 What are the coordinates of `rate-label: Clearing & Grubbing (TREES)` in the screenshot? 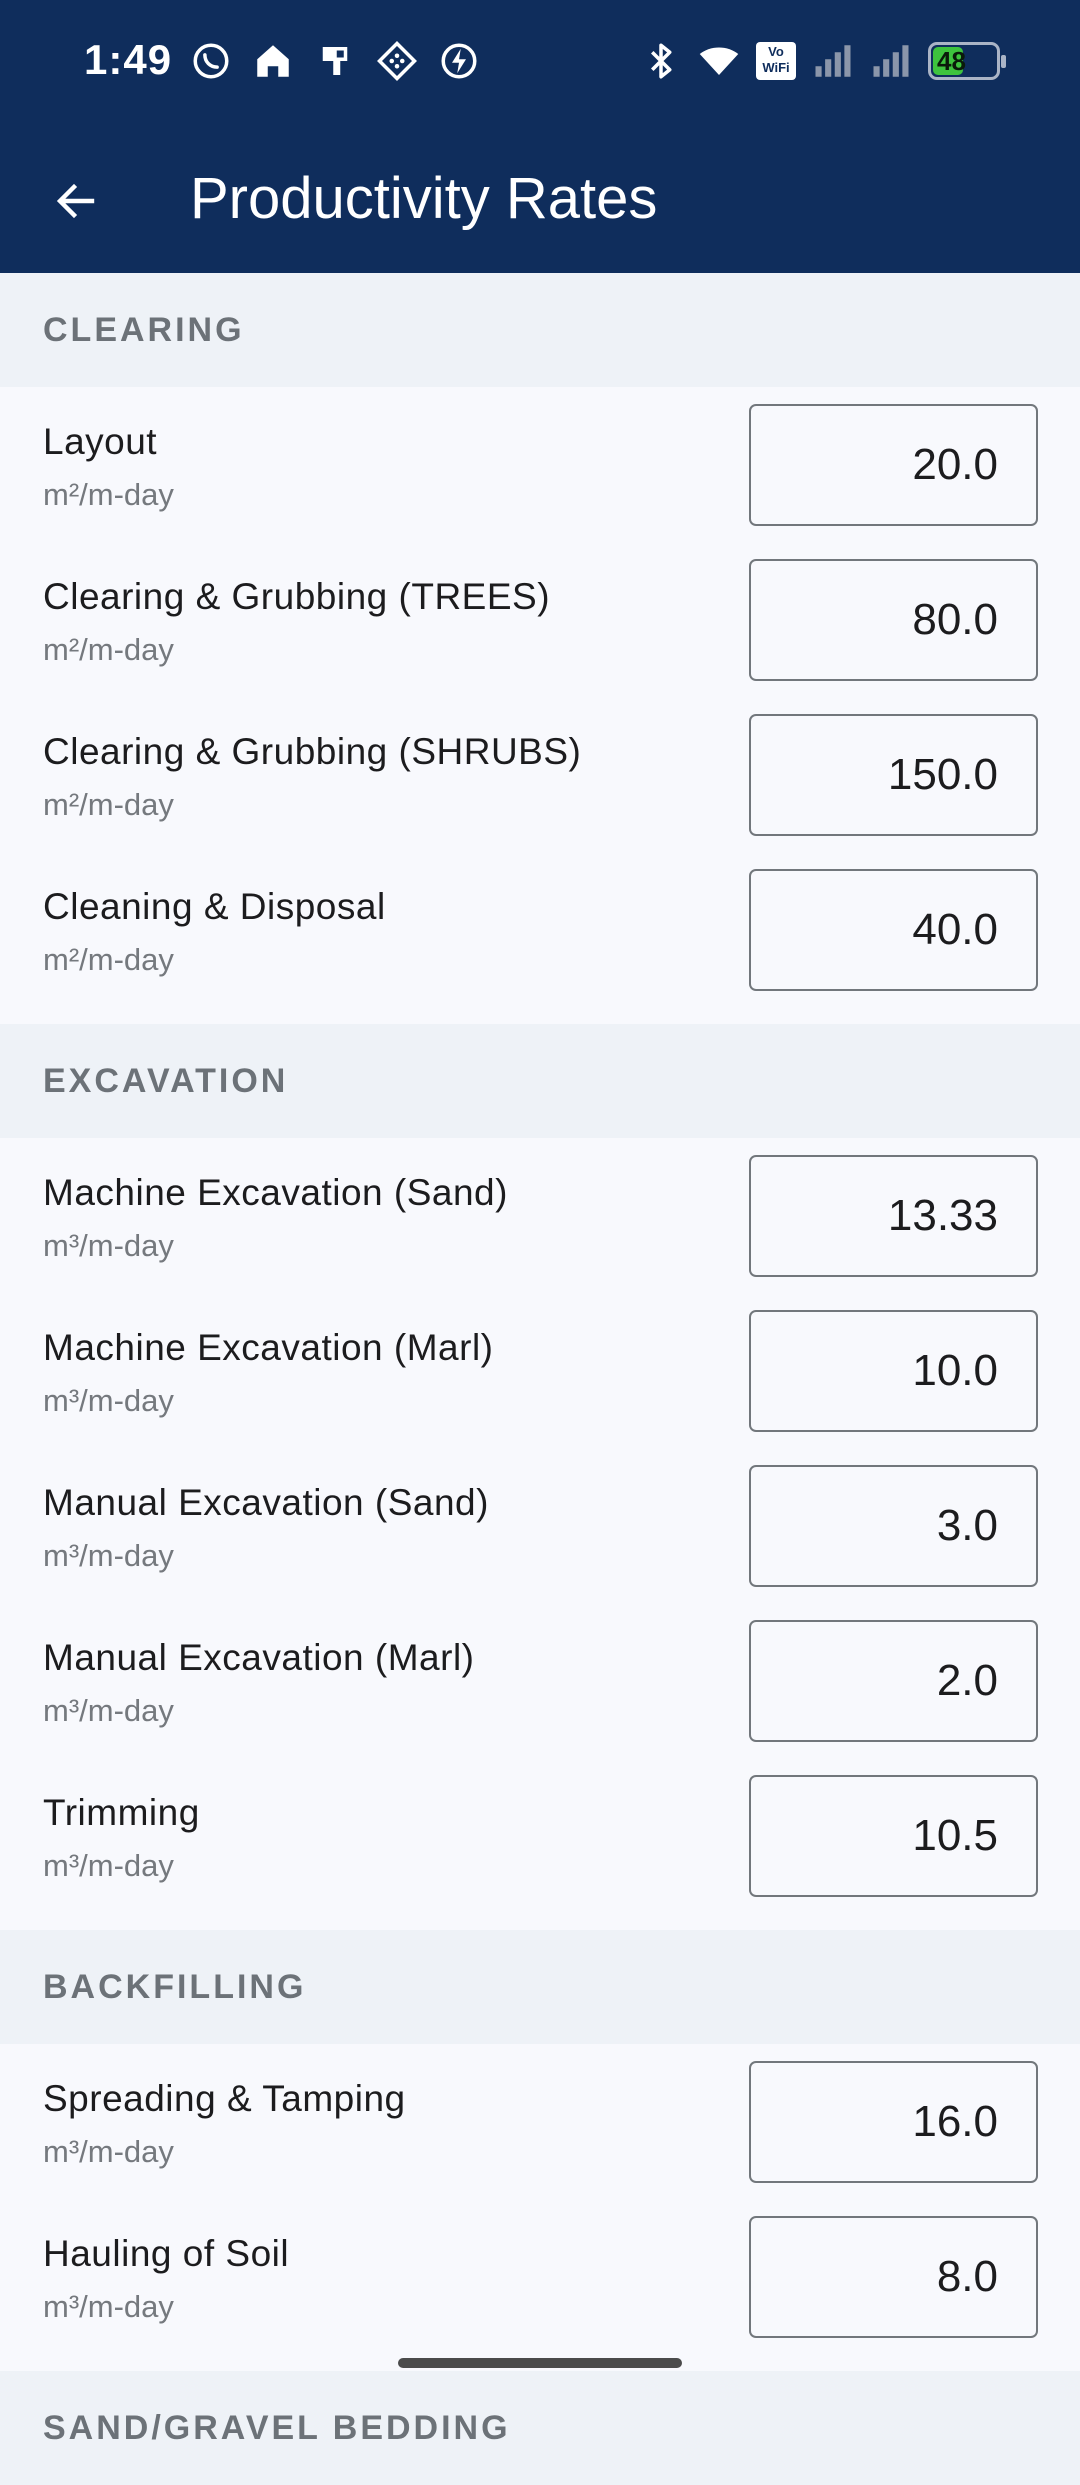 It's located at (297, 596).